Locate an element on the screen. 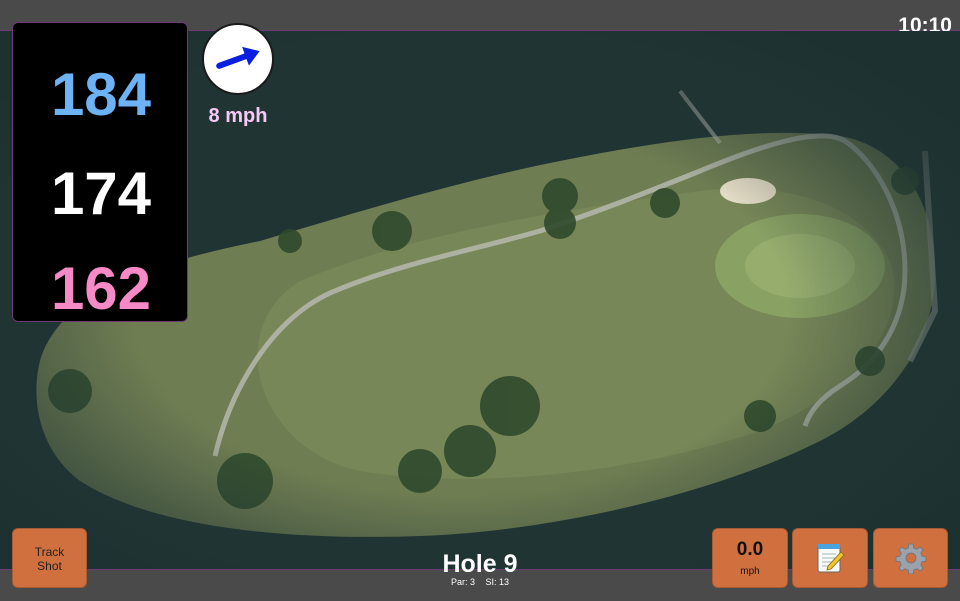 The height and width of the screenshot is (601, 960). track-shot-button: Track Shot is located at coordinates (49, 558).